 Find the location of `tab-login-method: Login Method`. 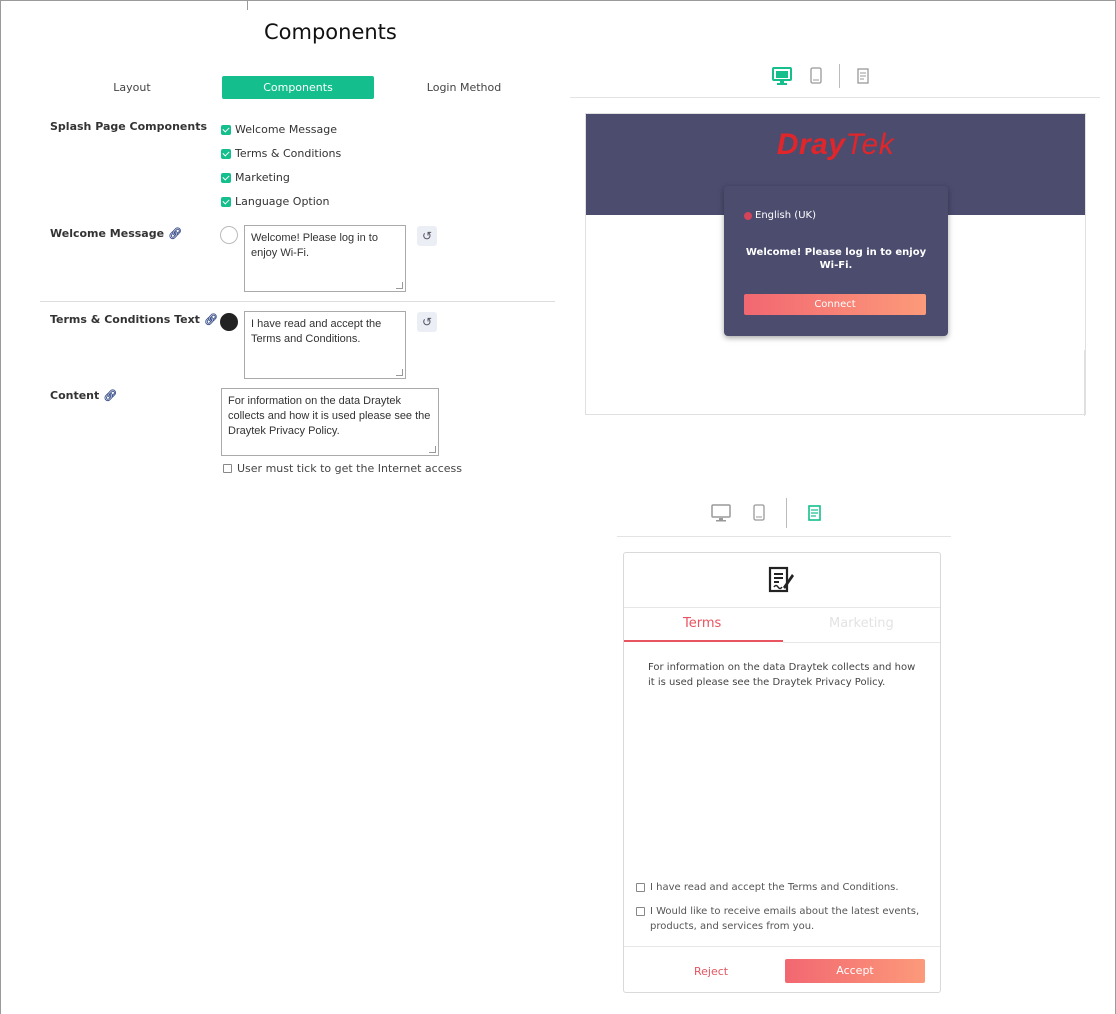

tab-login-method: Login Method is located at coordinates (464, 87).